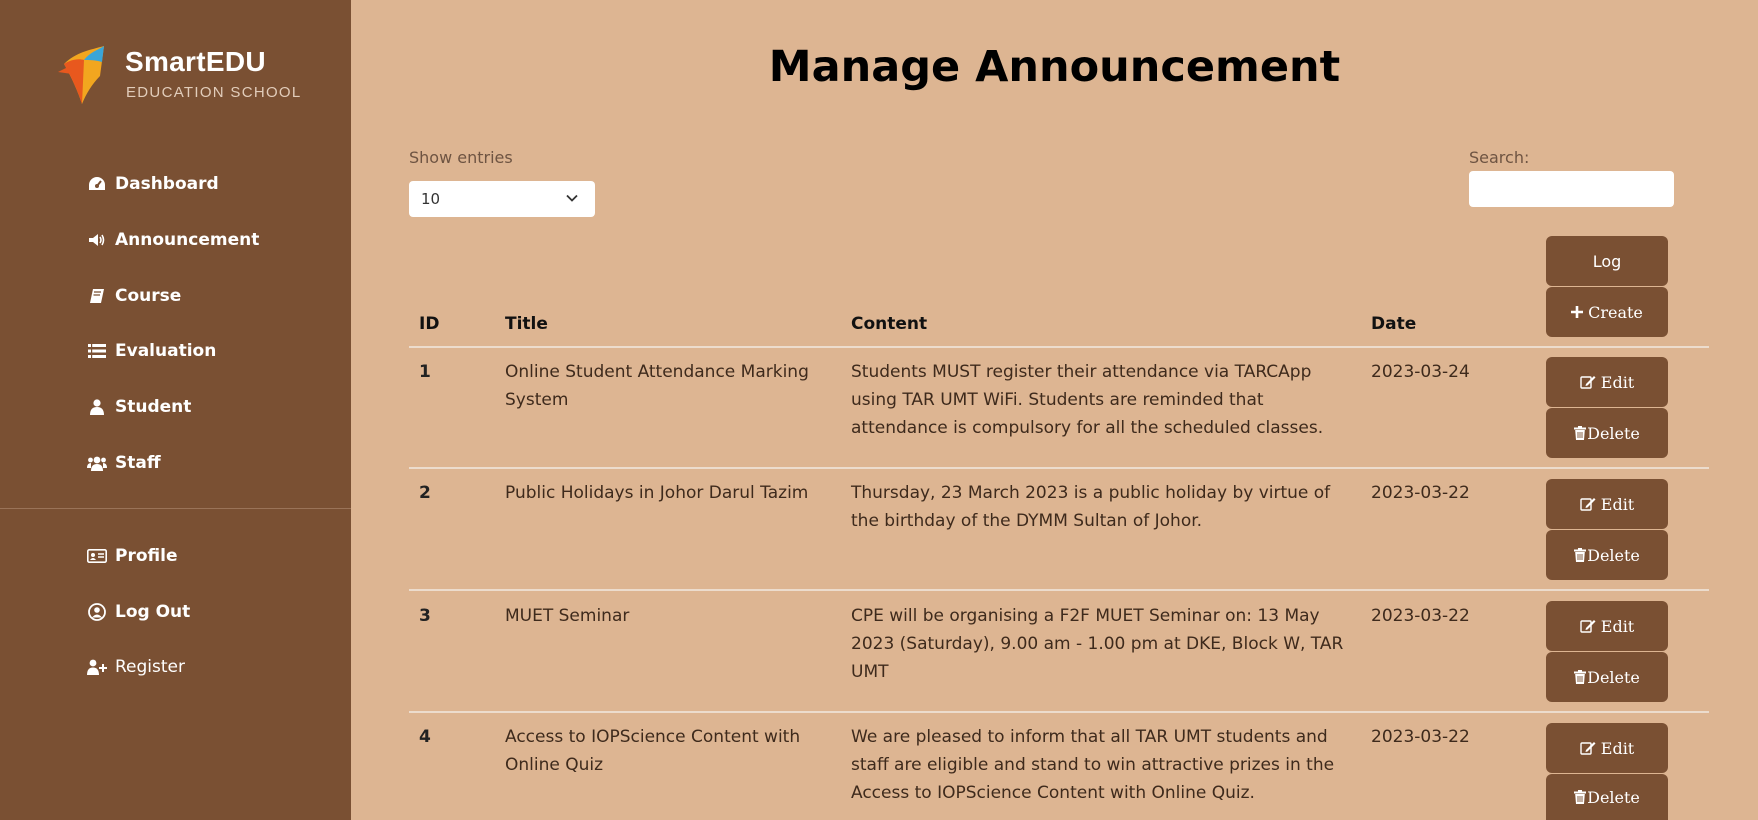 The image size is (1758, 820). I want to click on chevron-down-icon, so click(572, 200).